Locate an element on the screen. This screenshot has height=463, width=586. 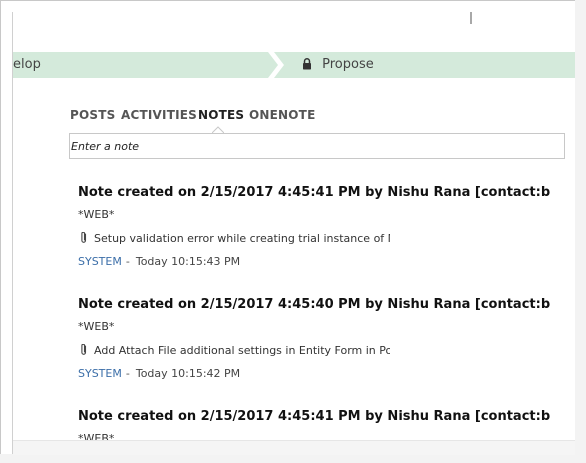
stage-propose-label: Propose is located at coordinates (348, 64).